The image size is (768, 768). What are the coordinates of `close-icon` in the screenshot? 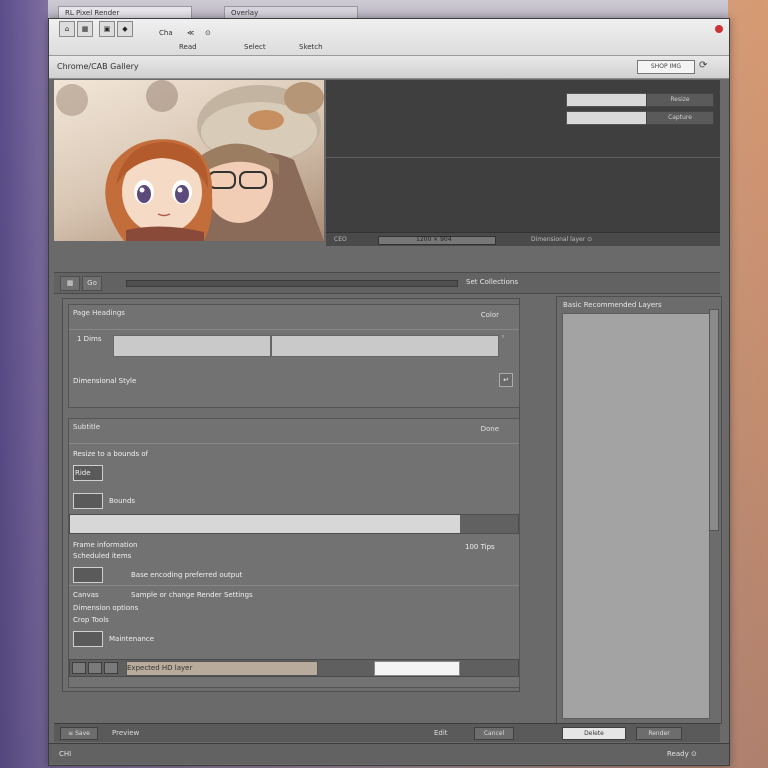 It's located at (719, 29).